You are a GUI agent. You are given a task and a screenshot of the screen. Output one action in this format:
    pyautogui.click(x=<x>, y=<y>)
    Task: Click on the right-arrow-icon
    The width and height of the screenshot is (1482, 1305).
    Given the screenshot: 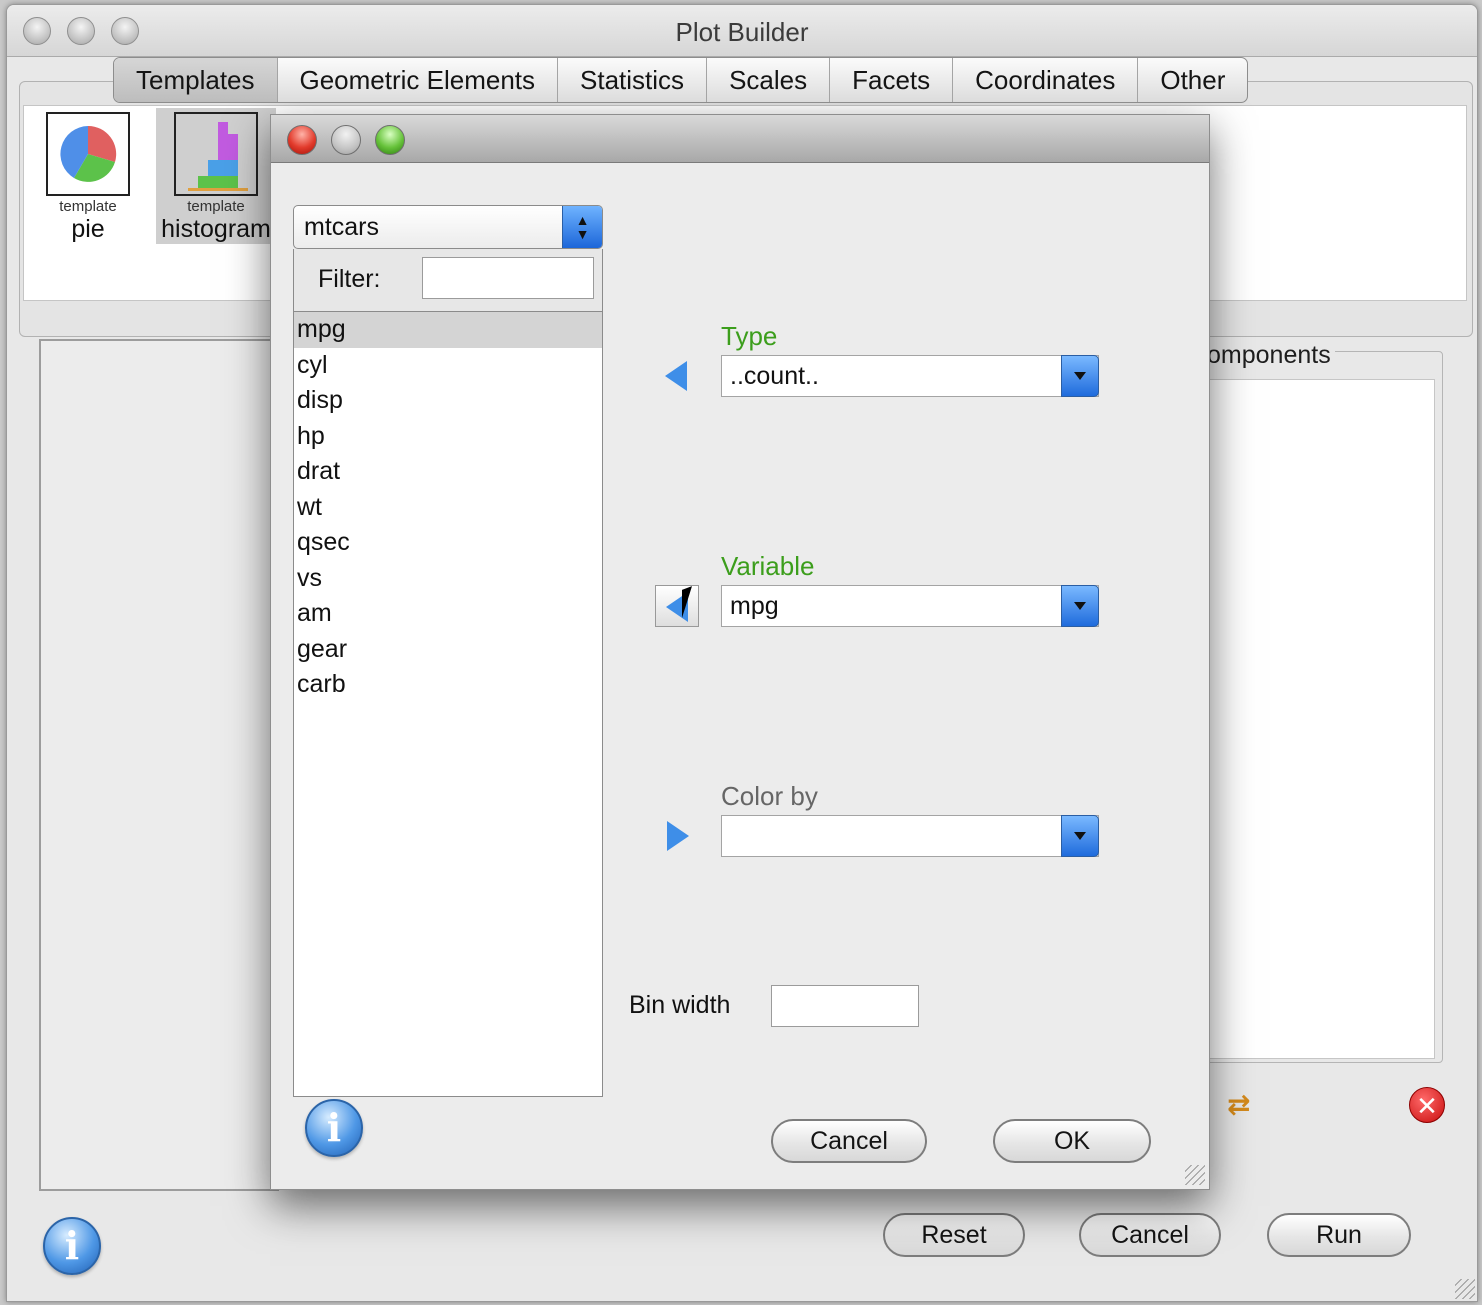 What is the action you would take?
    pyautogui.click(x=678, y=836)
    